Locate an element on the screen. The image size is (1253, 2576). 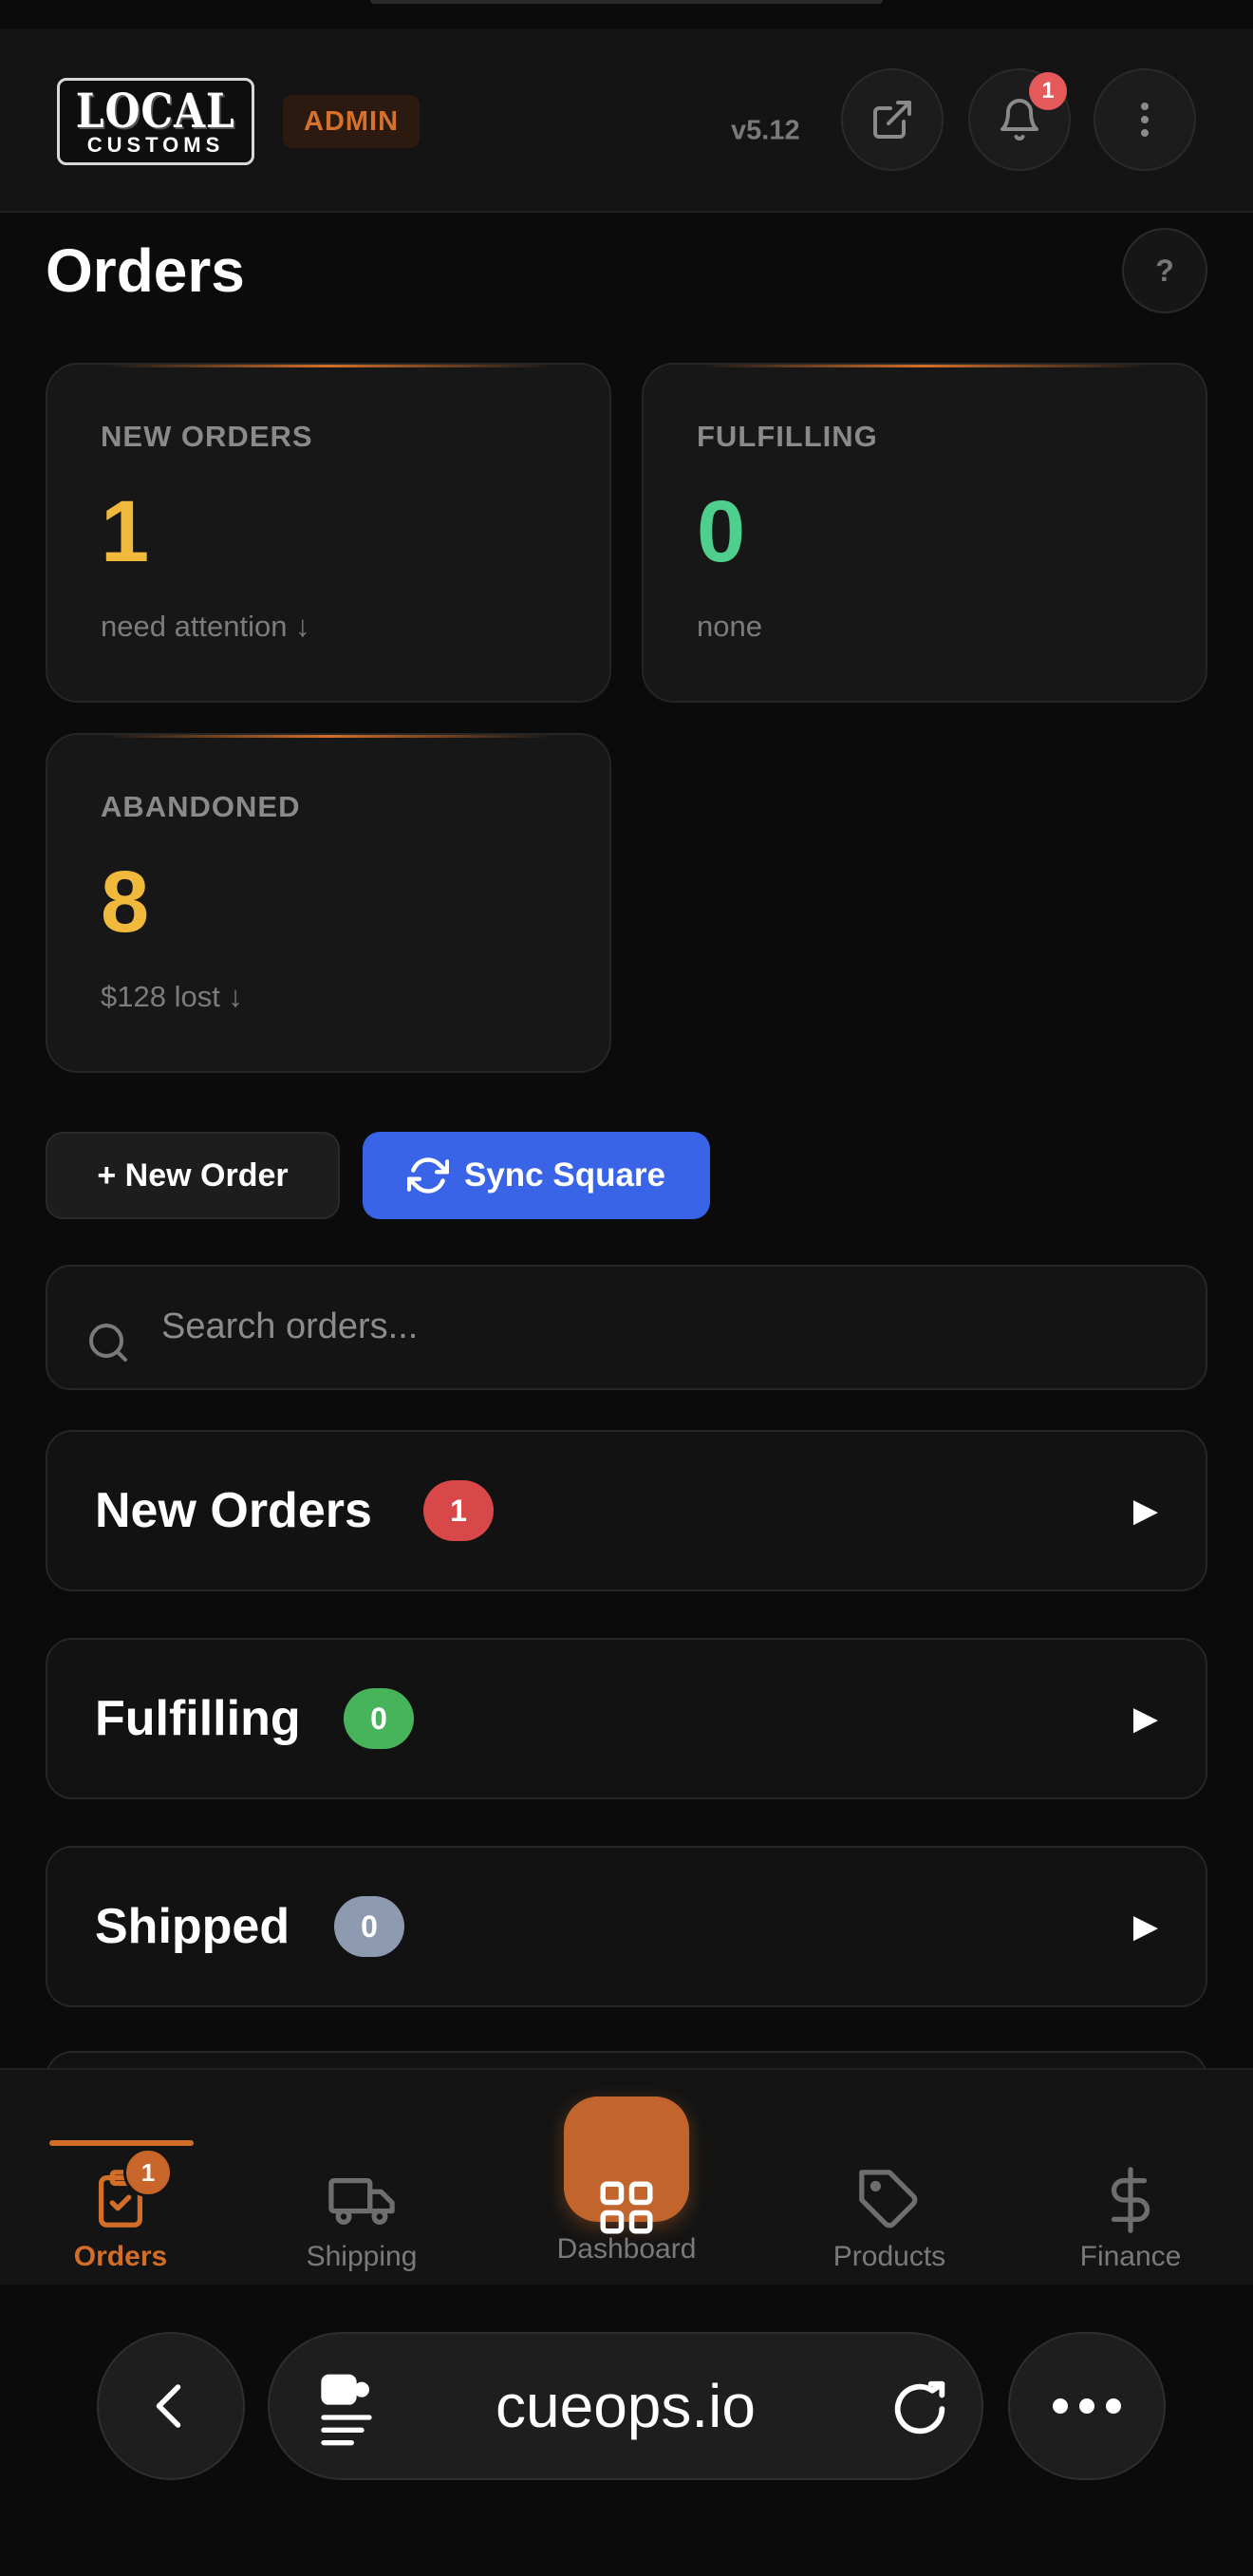
tab-shipping: Shipping is located at coordinates (361, 2178).